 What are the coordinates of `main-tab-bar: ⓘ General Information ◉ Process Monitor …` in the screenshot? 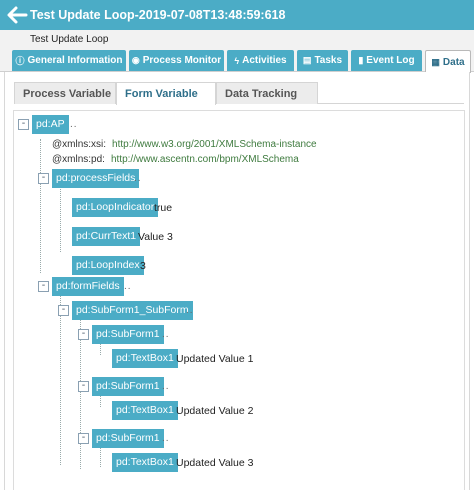 It's located at (237, 60).